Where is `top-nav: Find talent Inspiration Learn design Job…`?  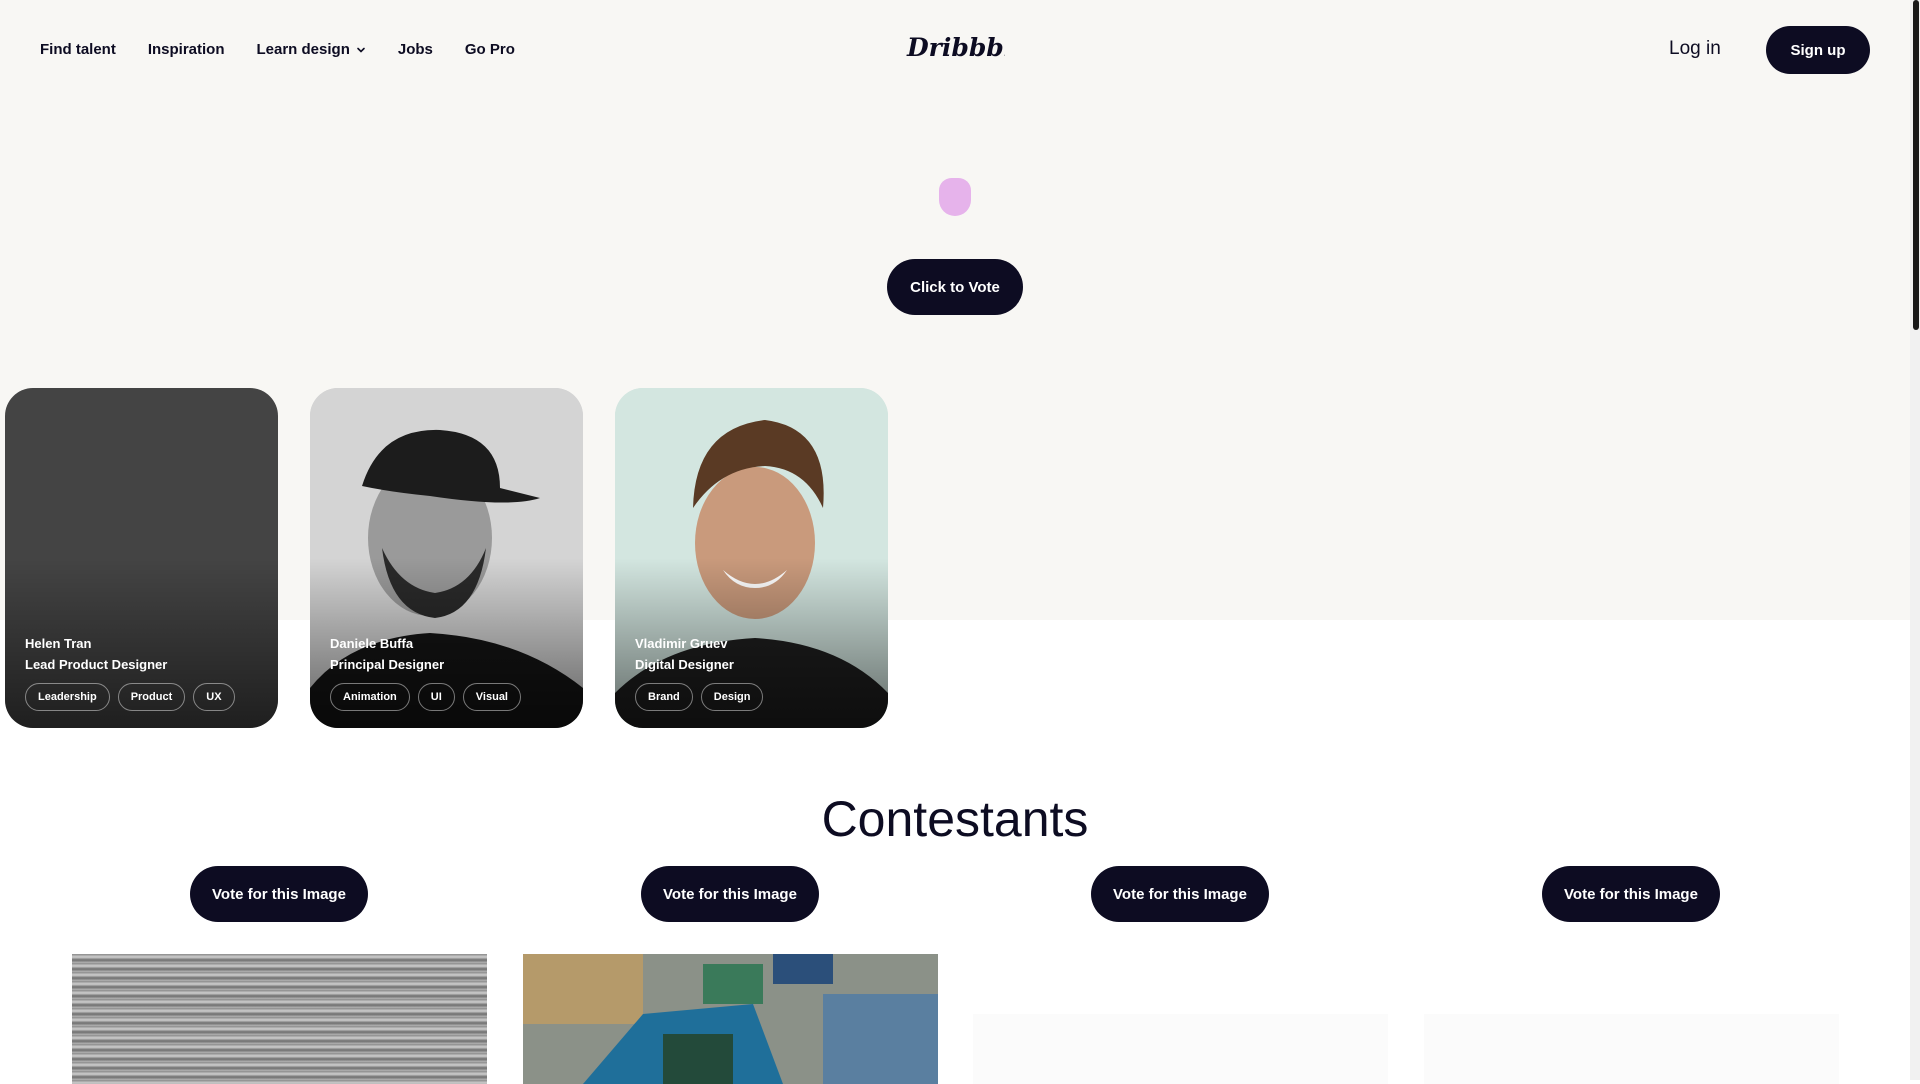 top-nav: Find talent Inspiration Learn design Job… is located at coordinates (955, 50).